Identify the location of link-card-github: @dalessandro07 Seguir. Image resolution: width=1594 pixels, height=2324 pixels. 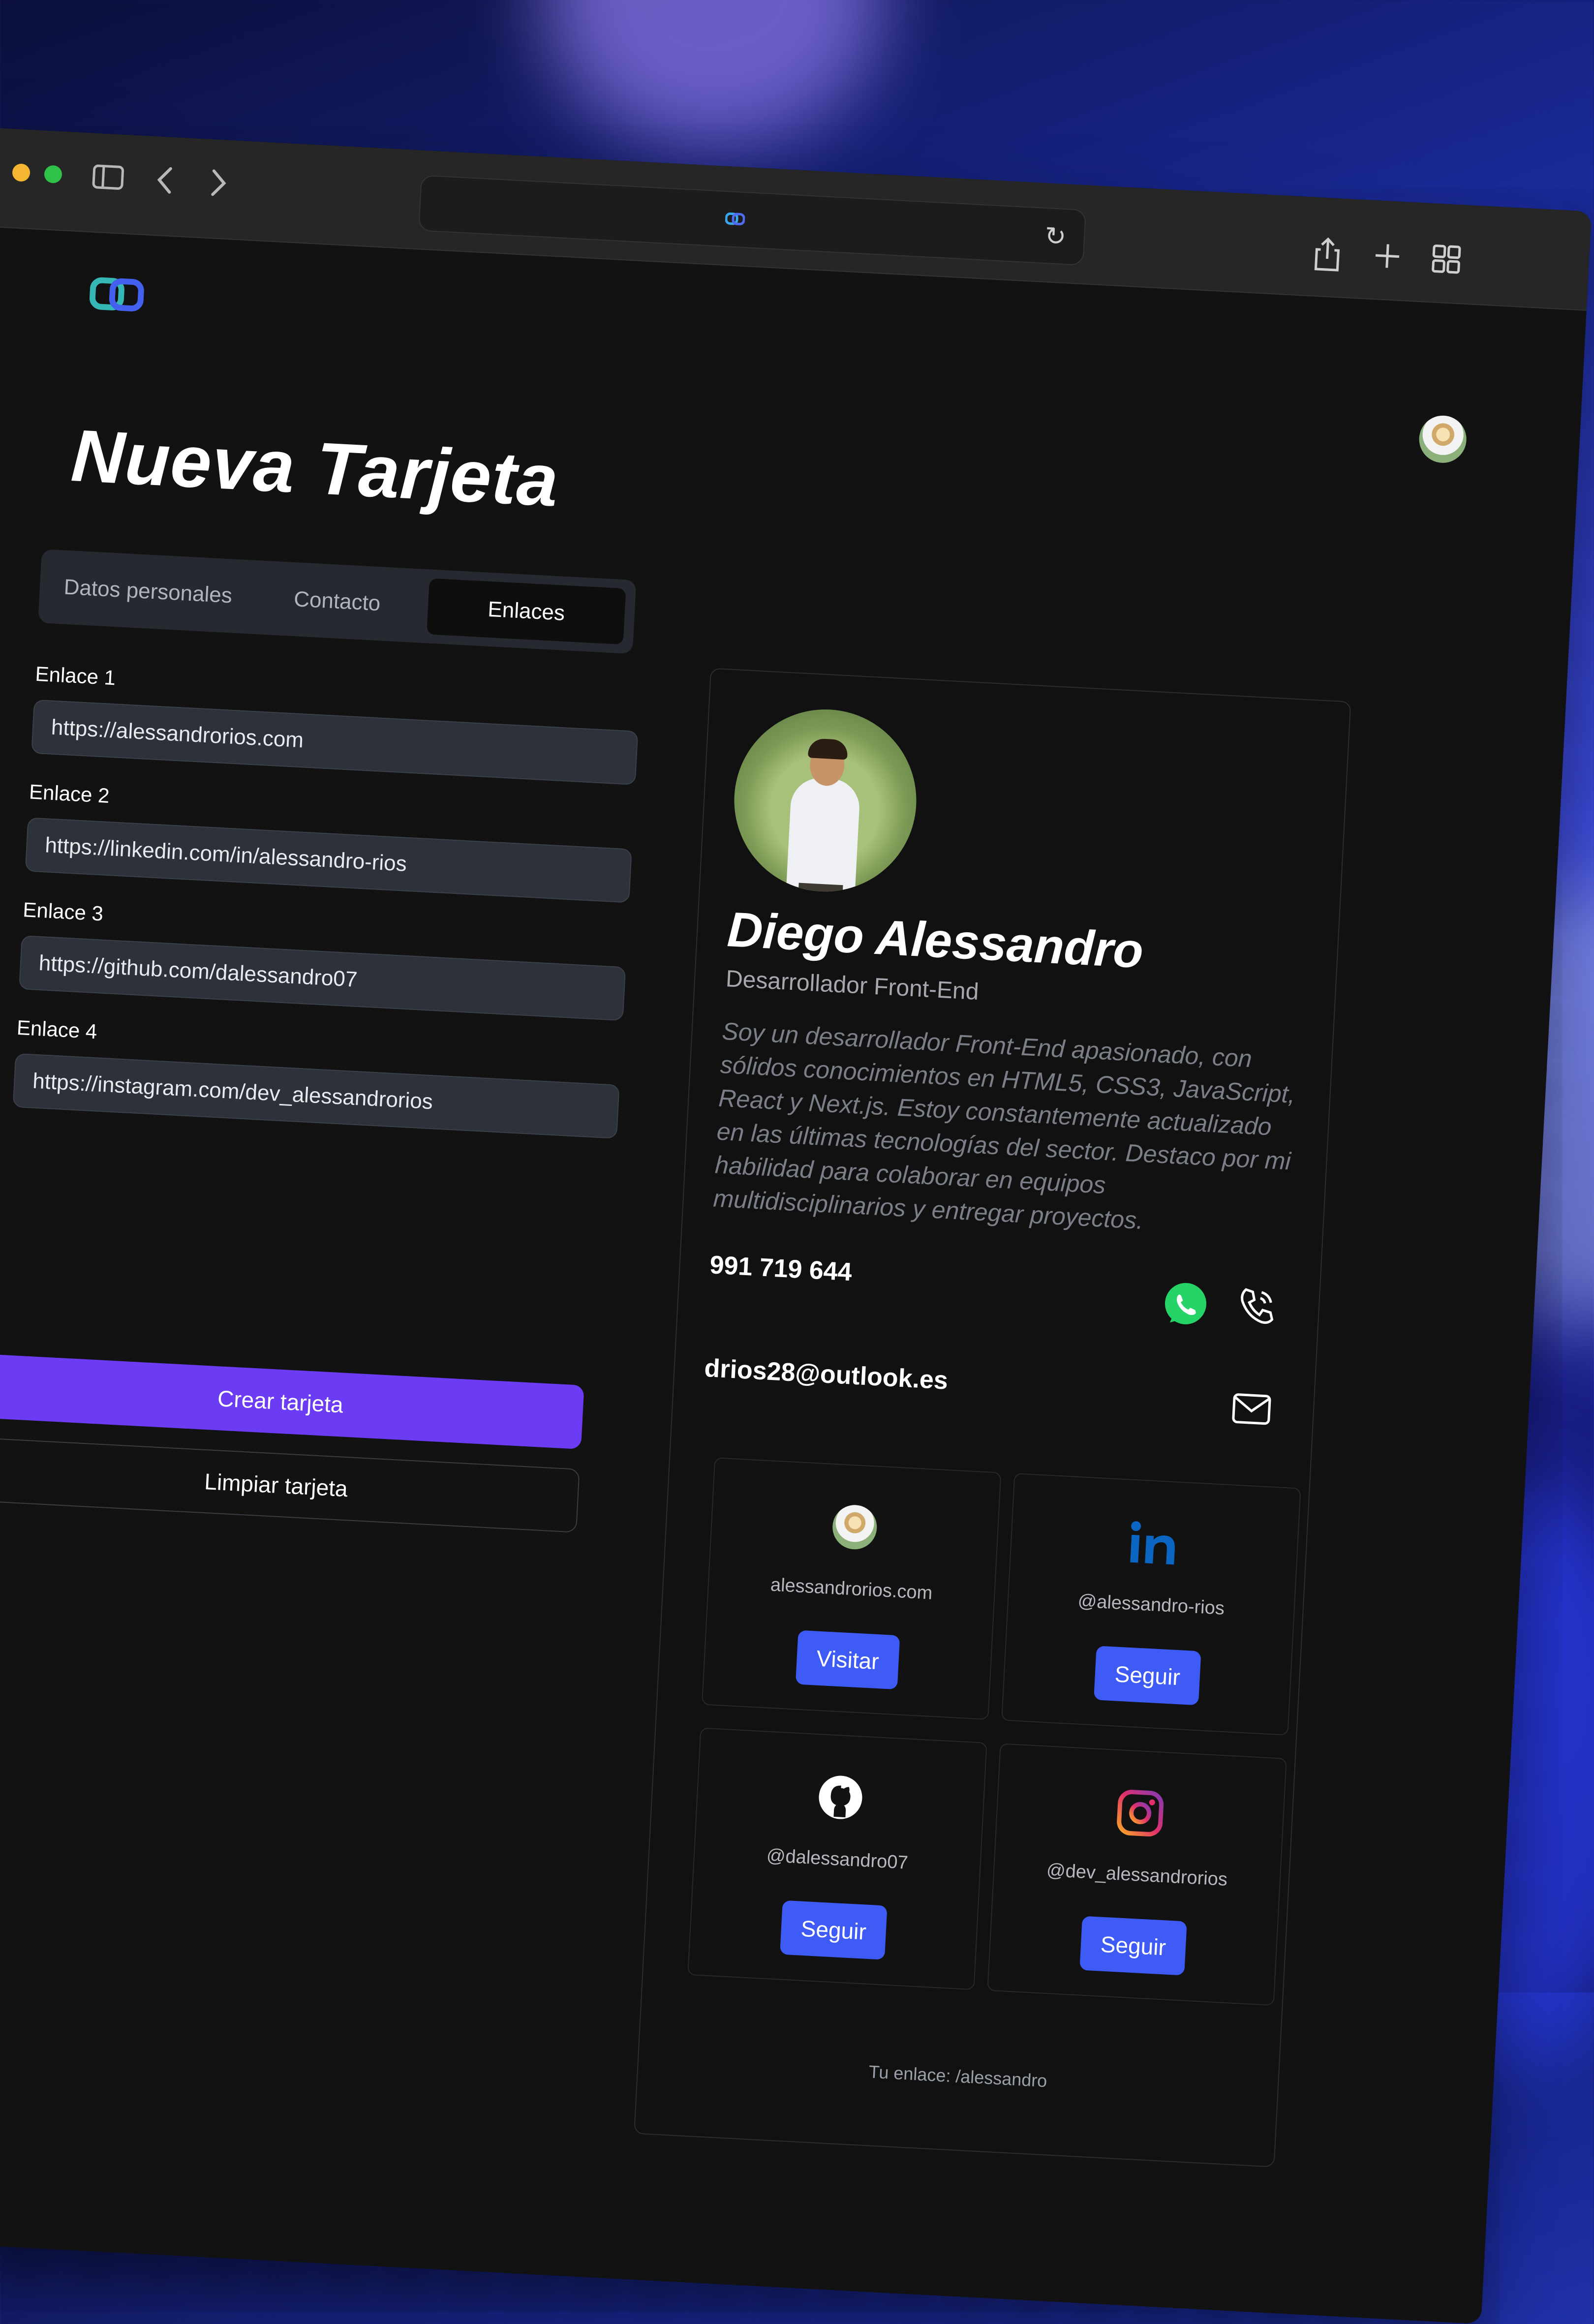
(837, 1858).